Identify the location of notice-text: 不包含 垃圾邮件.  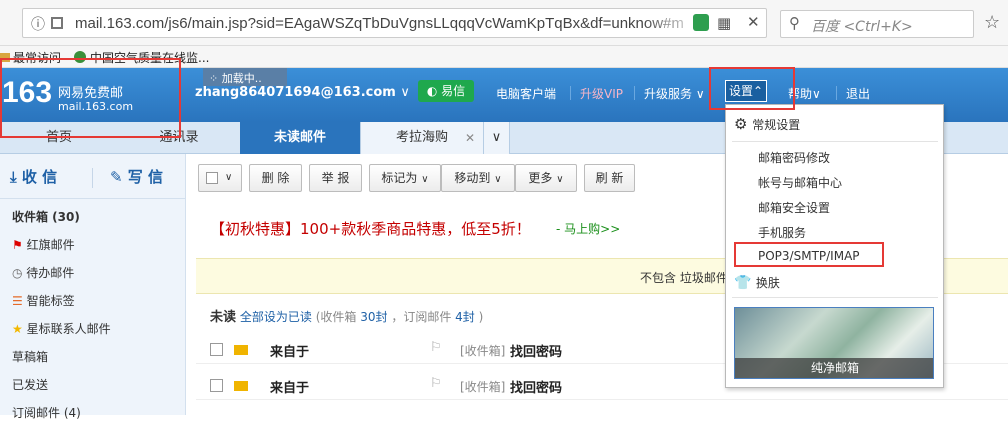
(684, 278).